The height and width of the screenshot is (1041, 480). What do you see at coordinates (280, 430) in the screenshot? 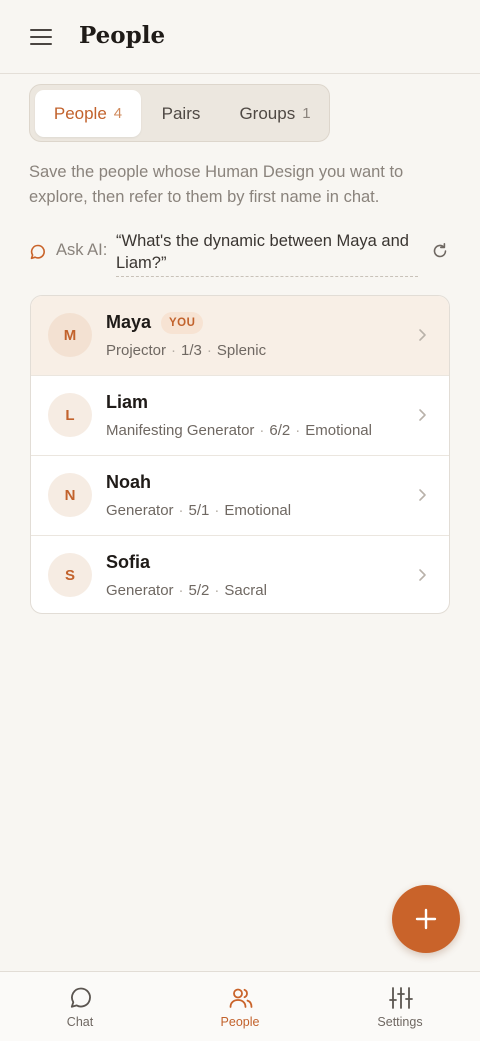
I see `person-profile: 6/2` at bounding box center [280, 430].